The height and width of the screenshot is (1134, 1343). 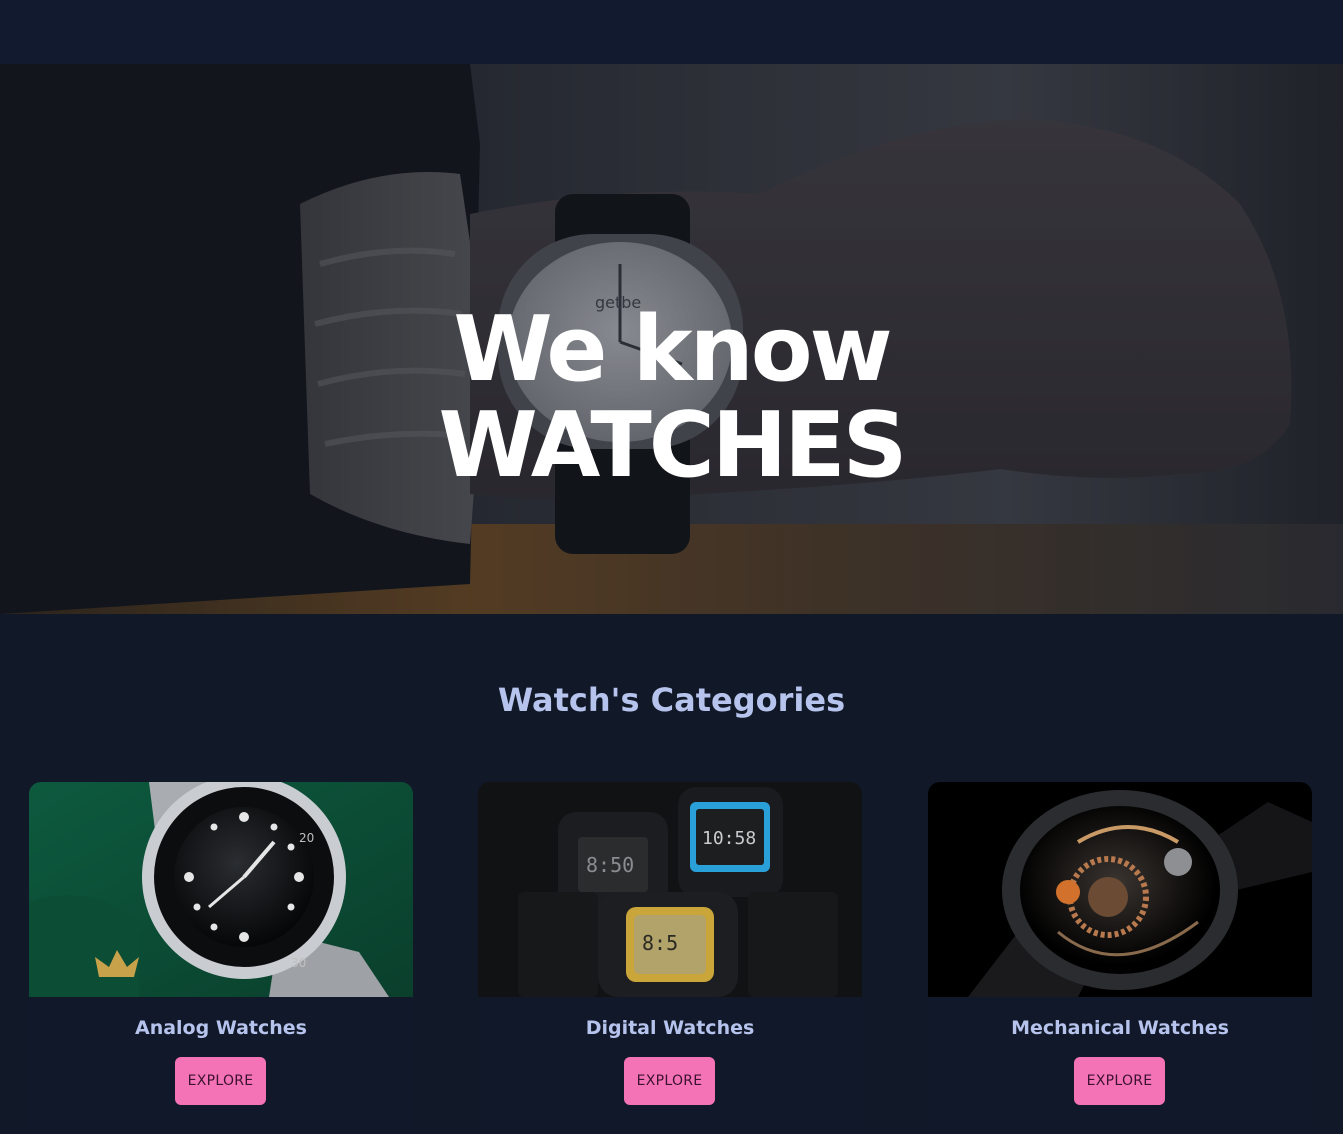 I want to click on analog-watch-image: 30 20, so click(x=221, y=889).